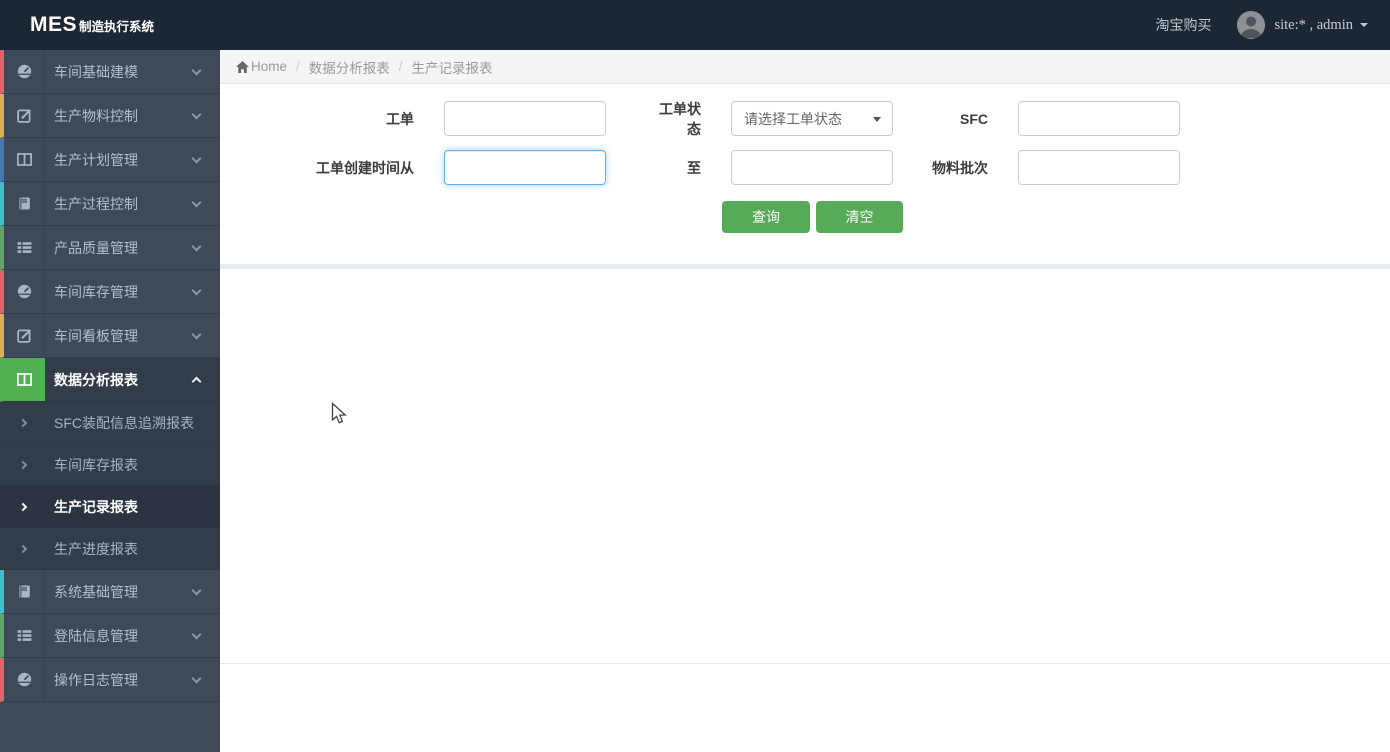 The height and width of the screenshot is (752, 1390). I want to click on material-batch-input, so click(1099, 167).